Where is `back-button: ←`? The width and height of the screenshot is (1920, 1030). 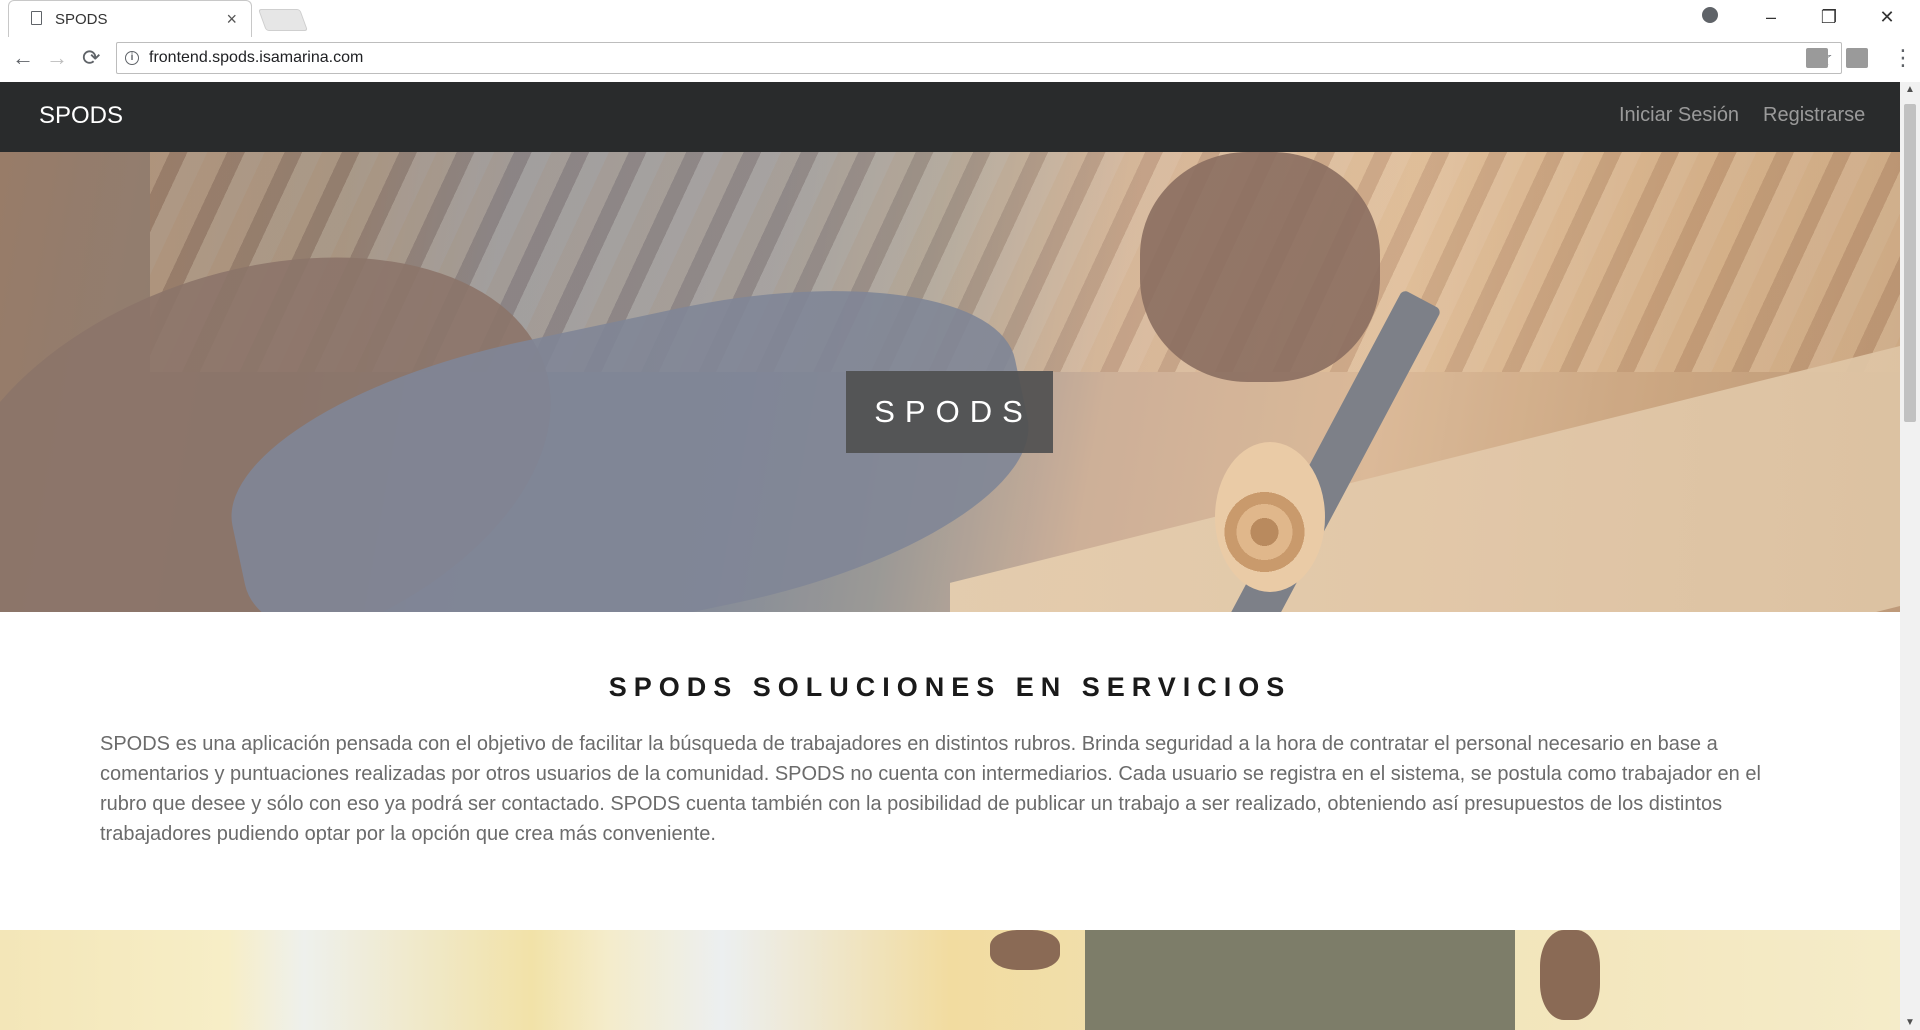
back-button: ← is located at coordinates (23, 58).